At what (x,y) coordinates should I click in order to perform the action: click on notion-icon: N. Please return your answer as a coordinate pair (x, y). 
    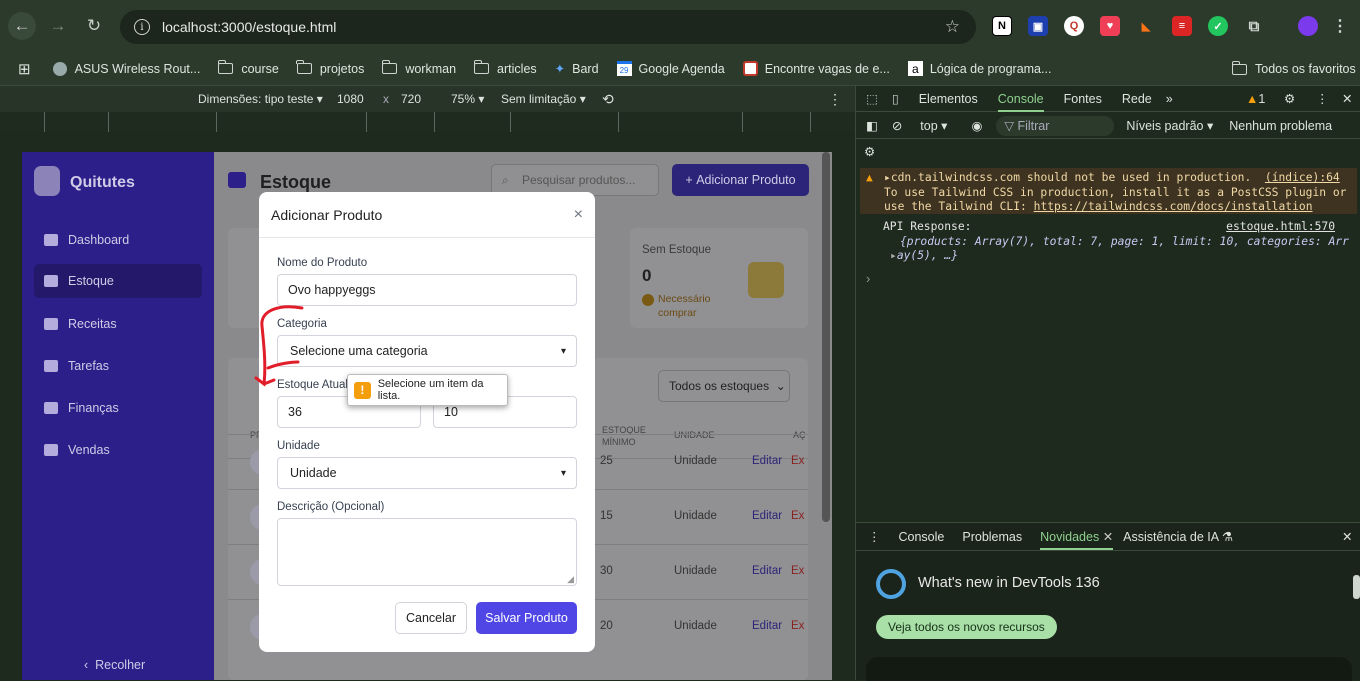
    Looking at the image, I should click on (1002, 26).